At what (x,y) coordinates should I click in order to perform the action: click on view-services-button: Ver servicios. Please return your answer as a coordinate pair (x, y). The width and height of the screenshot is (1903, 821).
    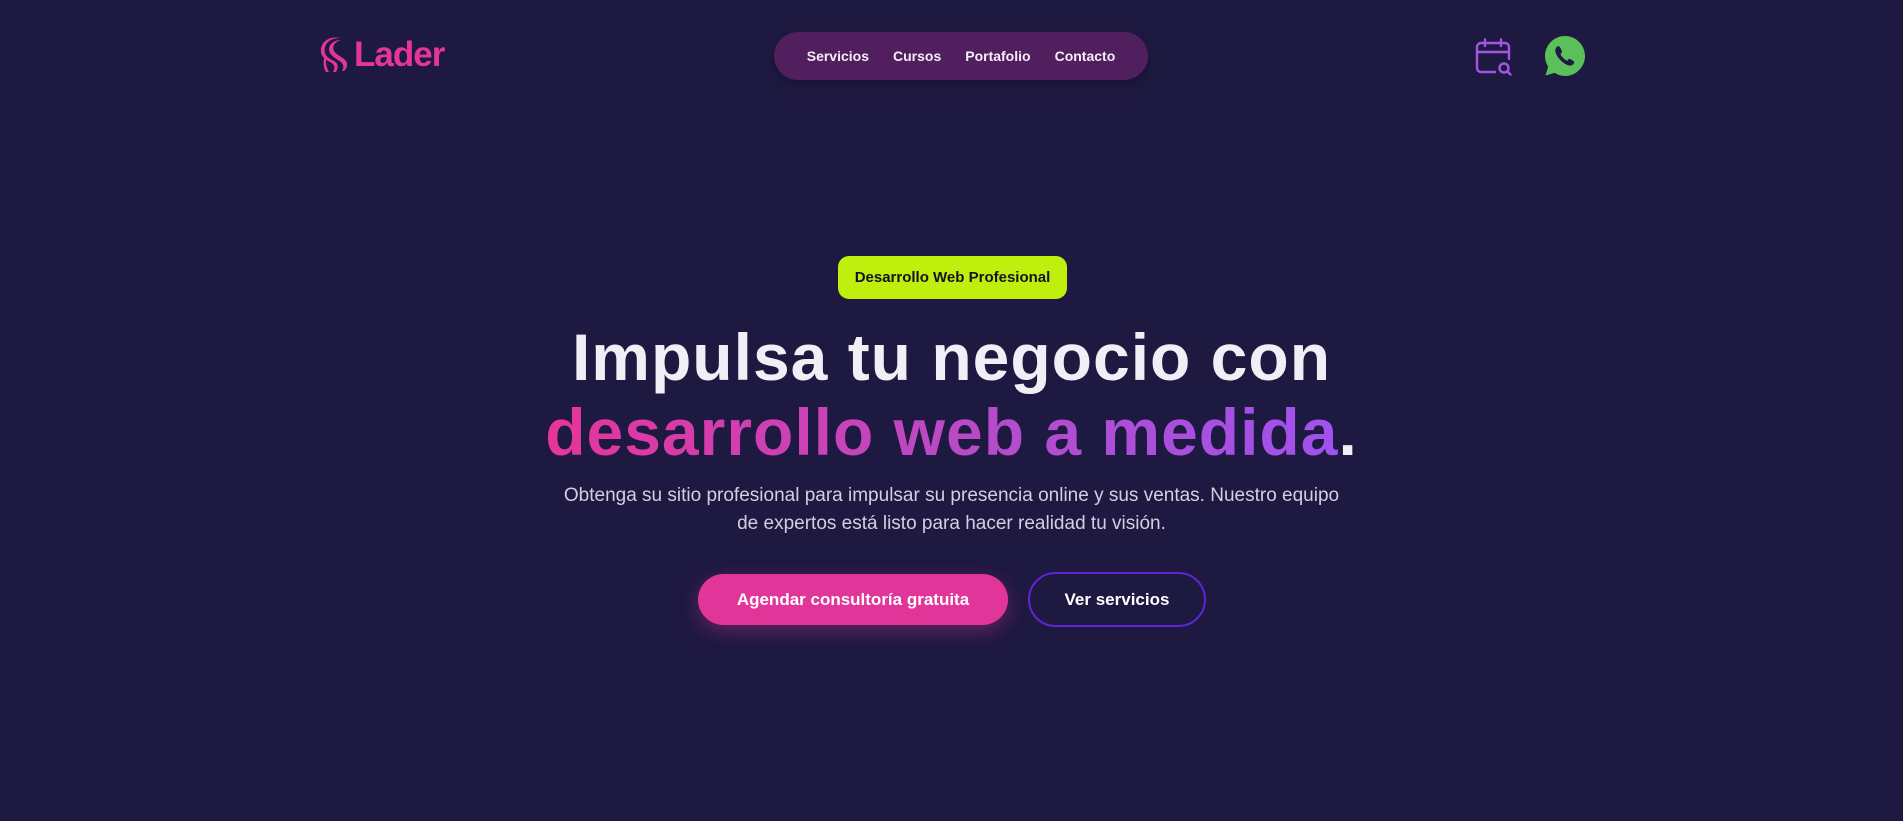
    Looking at the image, I should click on (1117, 599).